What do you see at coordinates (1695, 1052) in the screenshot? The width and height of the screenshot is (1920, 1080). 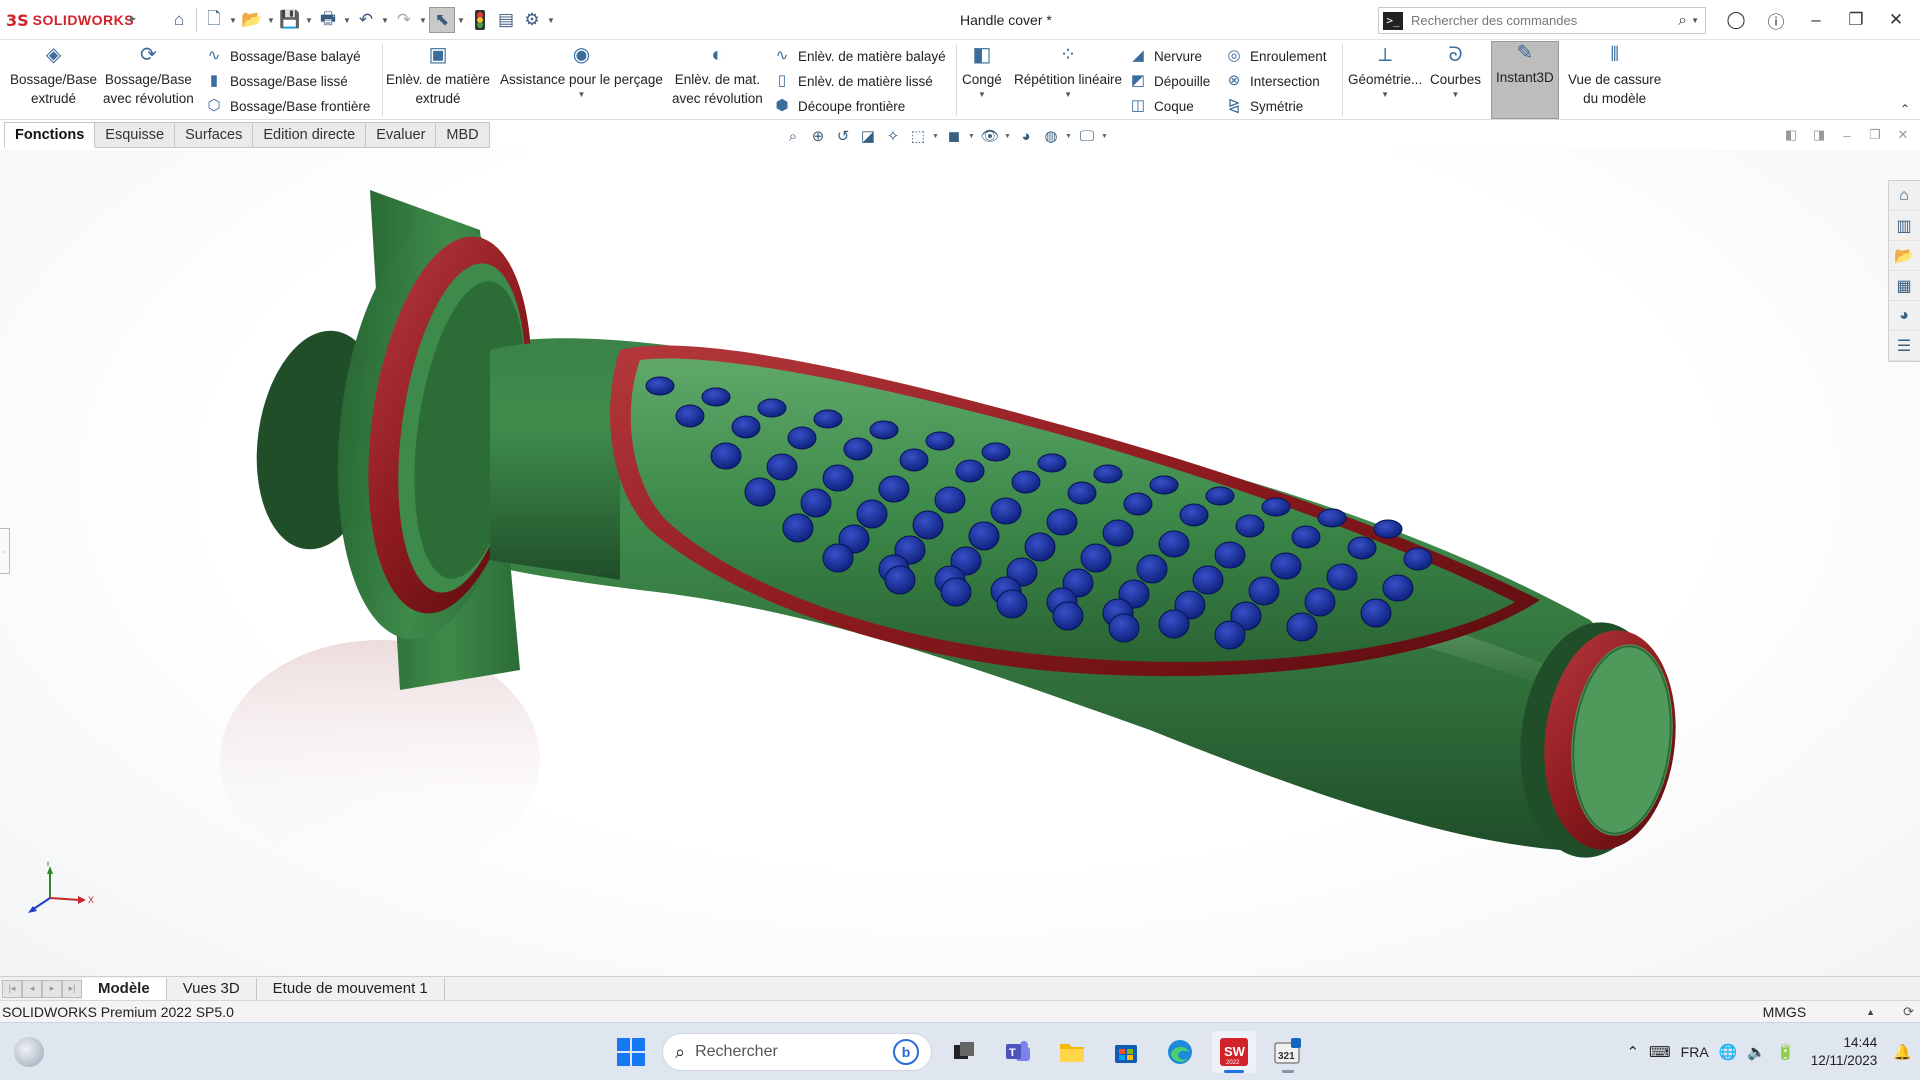 I see `input-language: FRA` at bounding box center [1695, 1052].